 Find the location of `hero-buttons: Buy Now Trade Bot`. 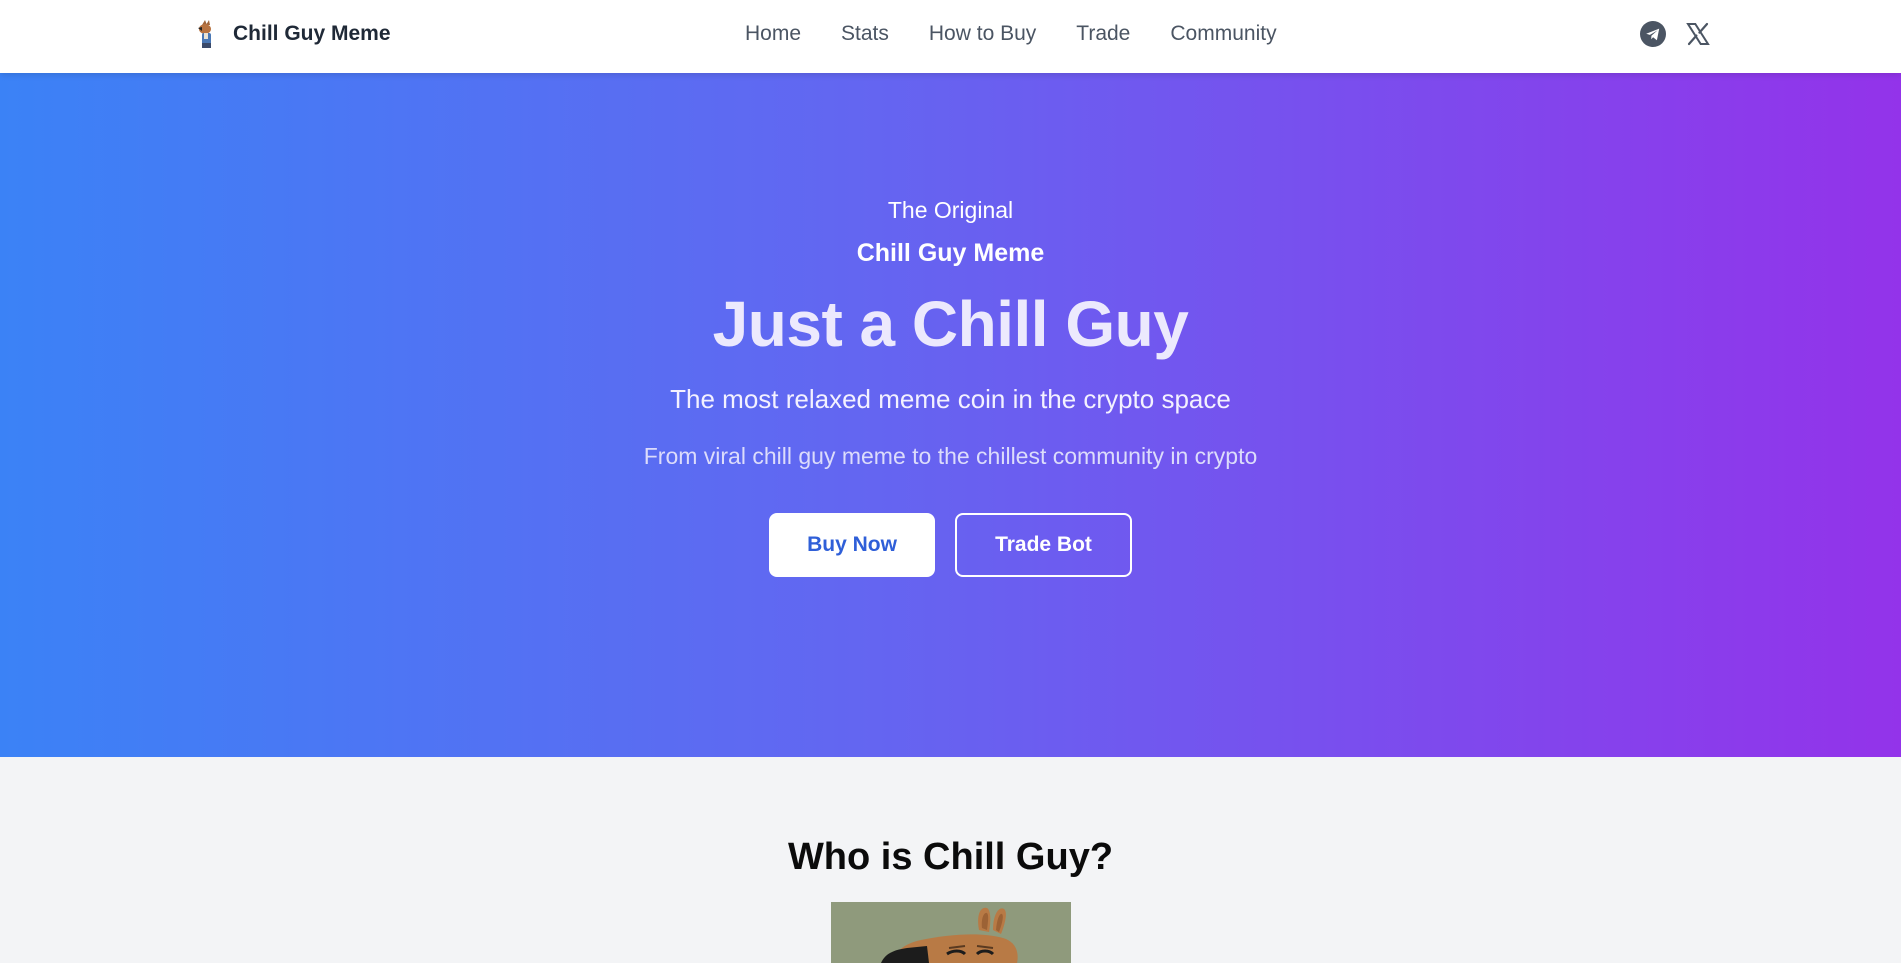

hero-buttons: Buy Now Trade Bot is located at coordinates (950, 545).